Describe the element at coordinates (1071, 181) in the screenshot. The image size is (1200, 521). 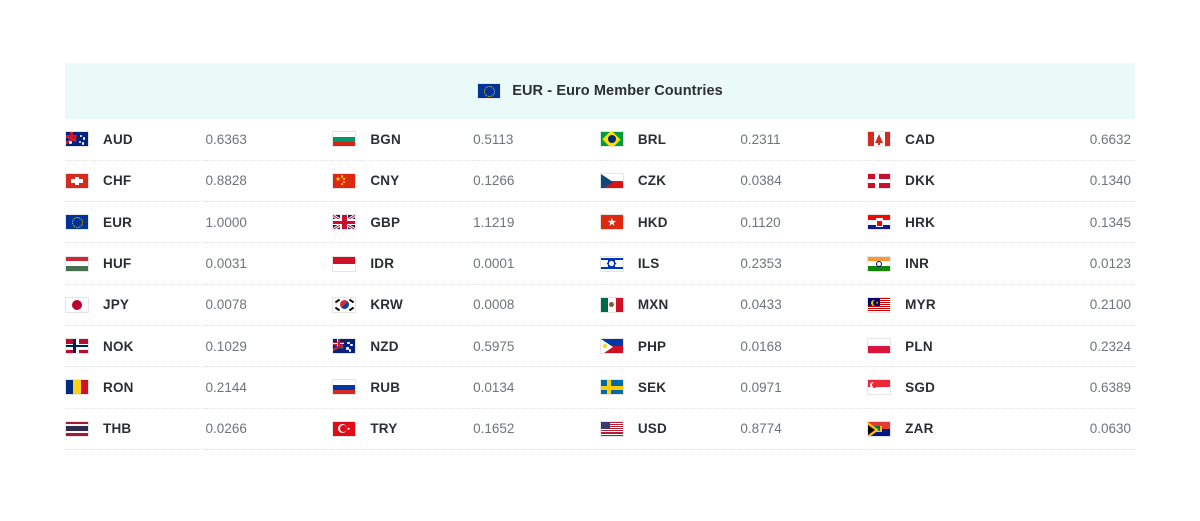
I see `rate-value-dkk: 0.1340` at that location.